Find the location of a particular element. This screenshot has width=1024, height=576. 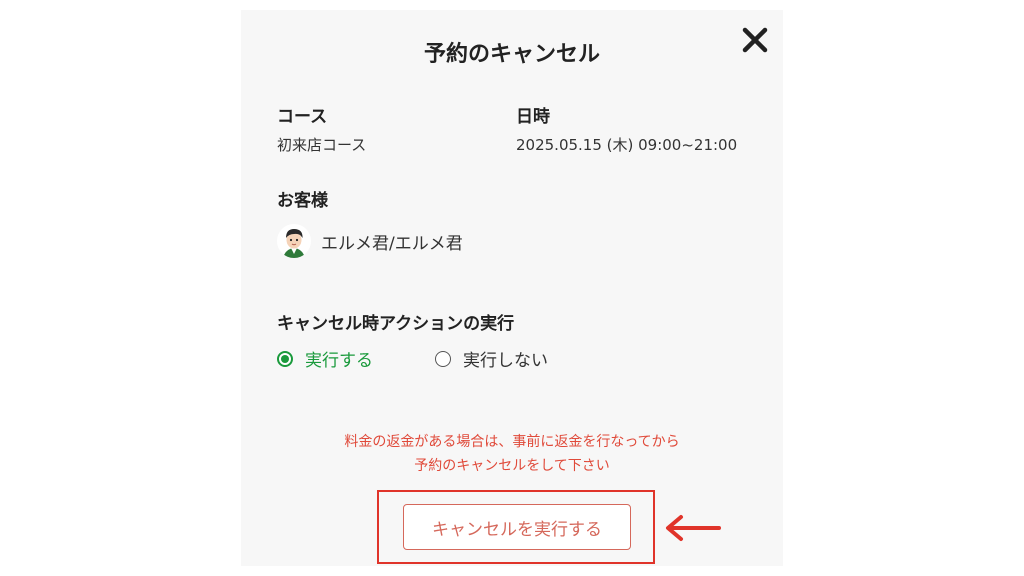

highlight-box: キャンセルを実行する is located at coordinates (516, 527).